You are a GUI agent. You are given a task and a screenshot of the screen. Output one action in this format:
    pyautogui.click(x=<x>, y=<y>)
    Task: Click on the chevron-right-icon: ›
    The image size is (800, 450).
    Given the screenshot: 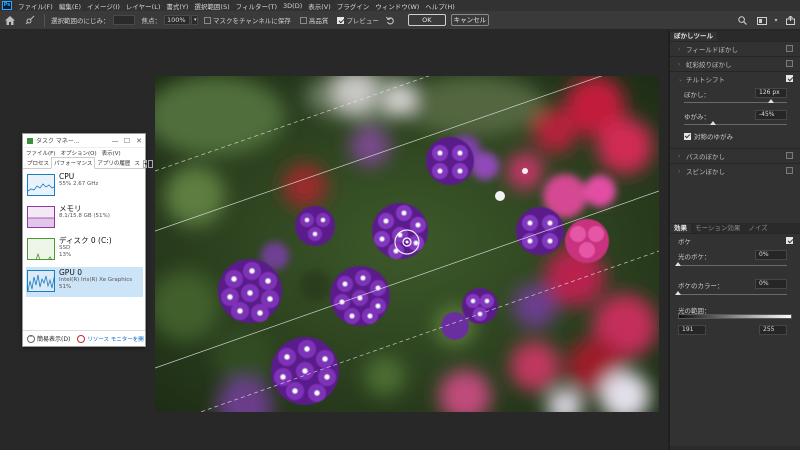 What is the action you would take?
    pyautogui.click(x=679, y=49)
    